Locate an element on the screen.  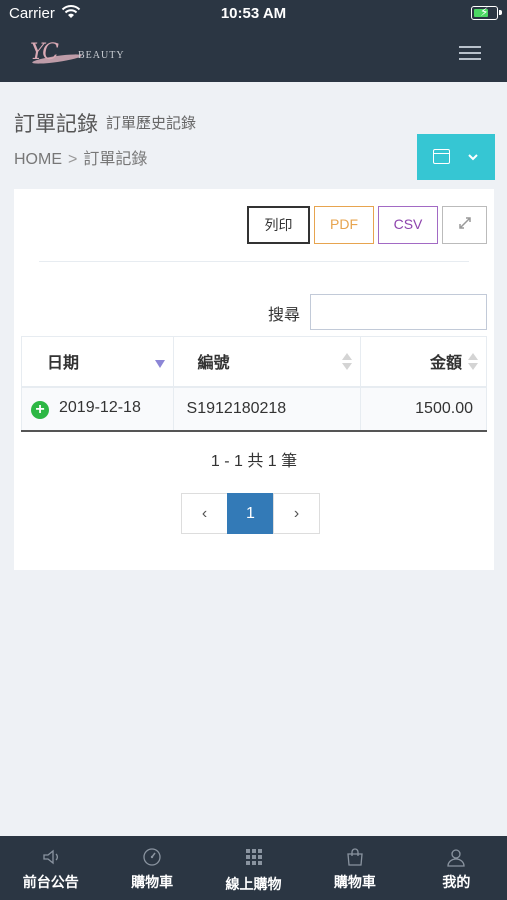
tab-announcements: 前台公告 is located at coordinates (50, 868).